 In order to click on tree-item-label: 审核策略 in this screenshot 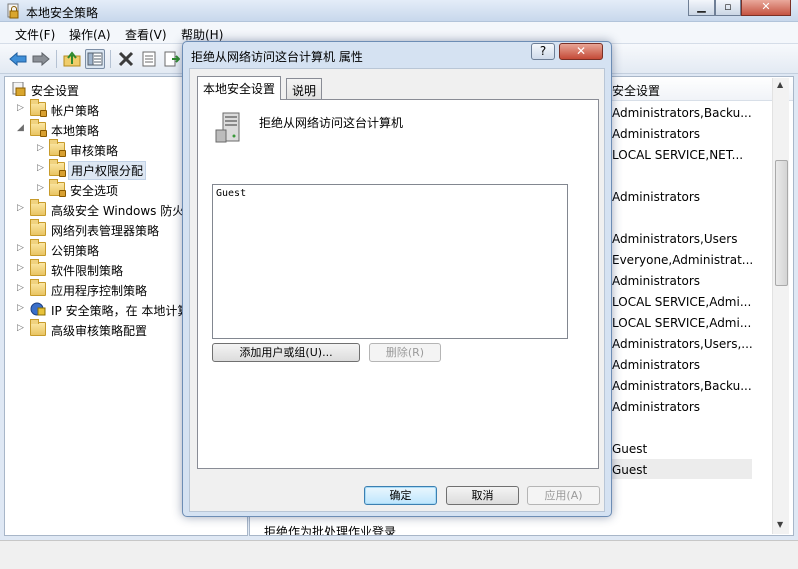, I will do `click(94, 151)`.